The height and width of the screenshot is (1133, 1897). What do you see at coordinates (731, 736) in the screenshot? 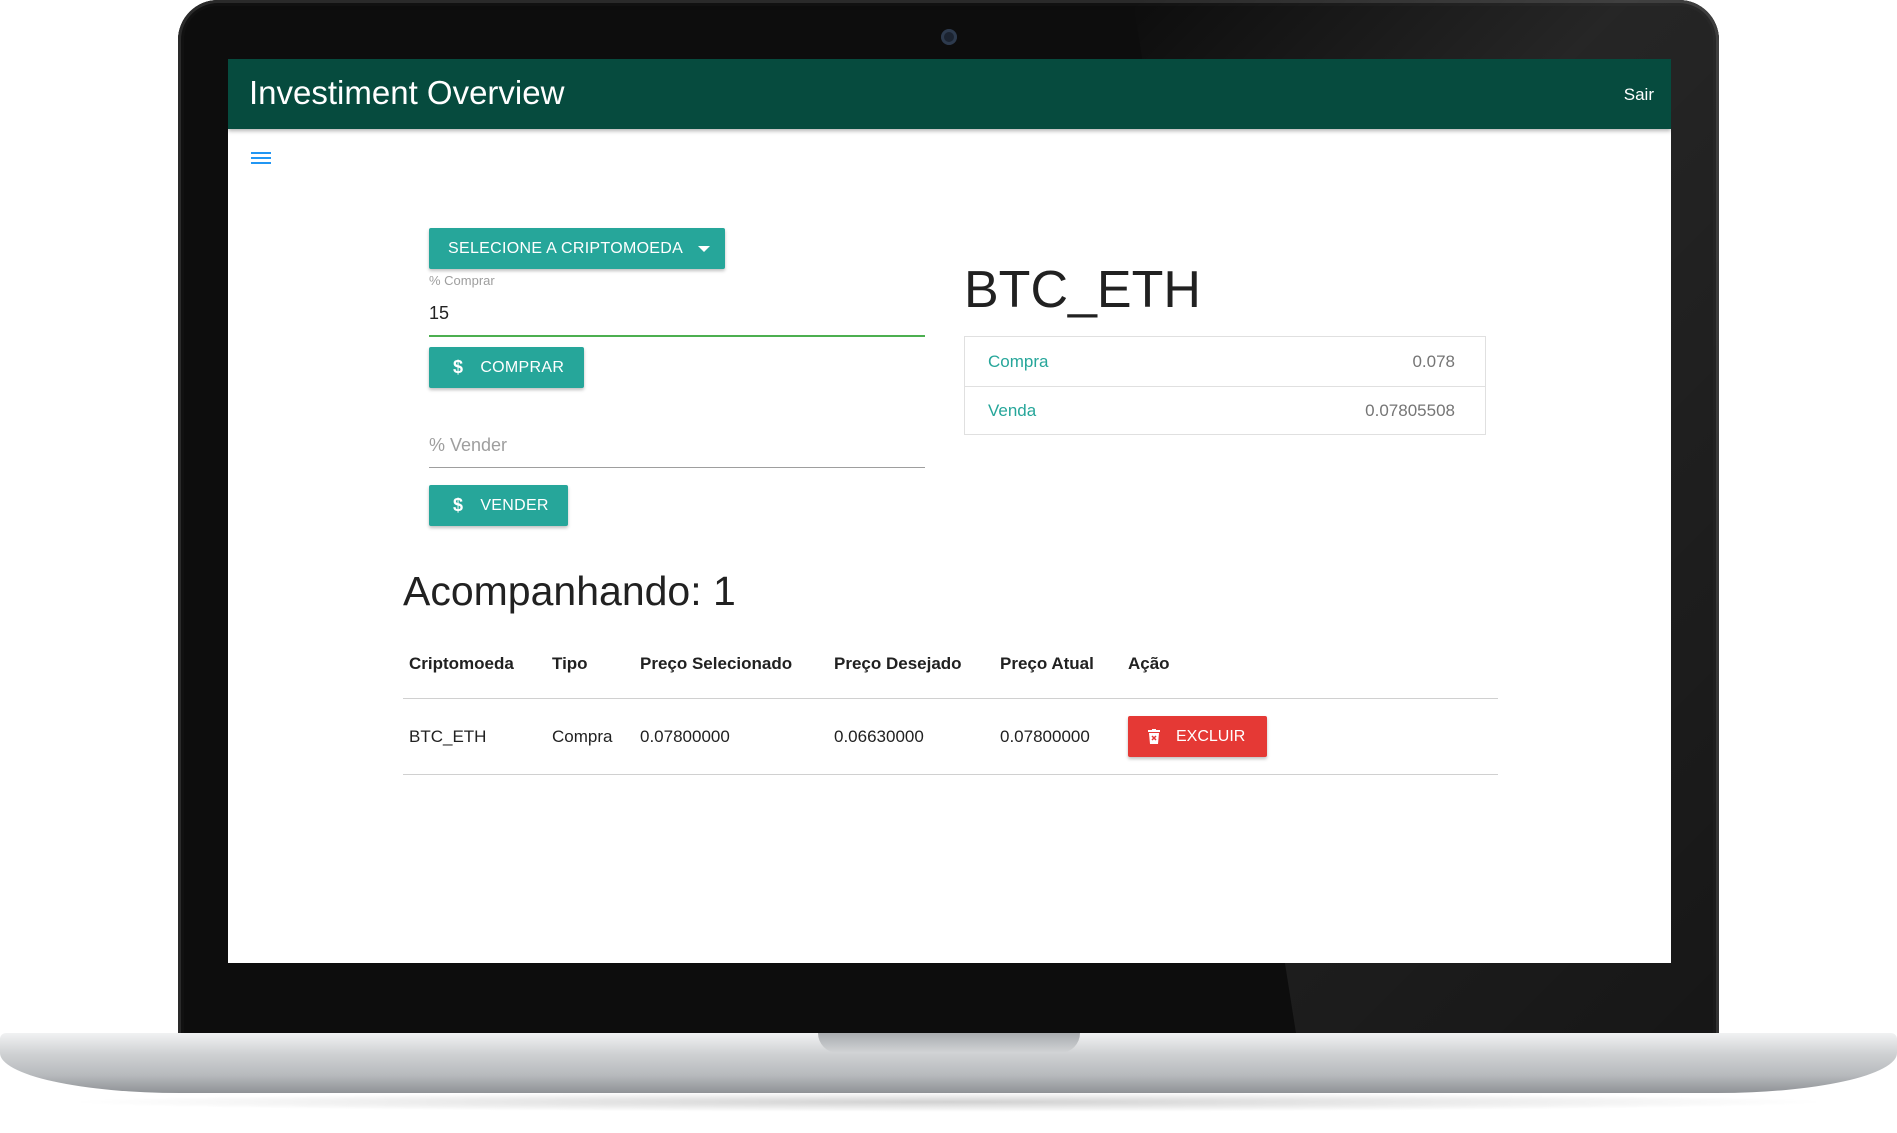
I see `cell-selected-price: 0.07800000` at bounding box center [731, 736].